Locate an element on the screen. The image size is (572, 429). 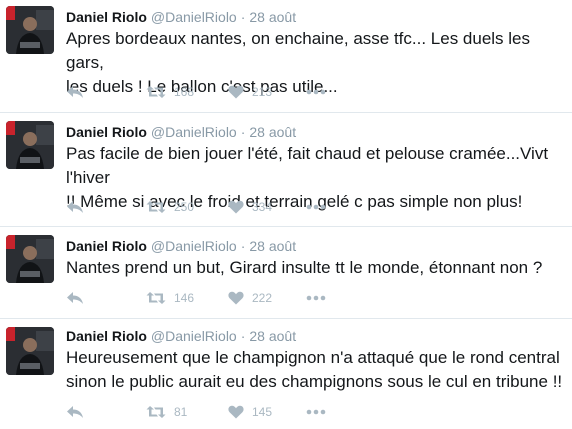
like-count: 213 is located at coordinates (262, 92).